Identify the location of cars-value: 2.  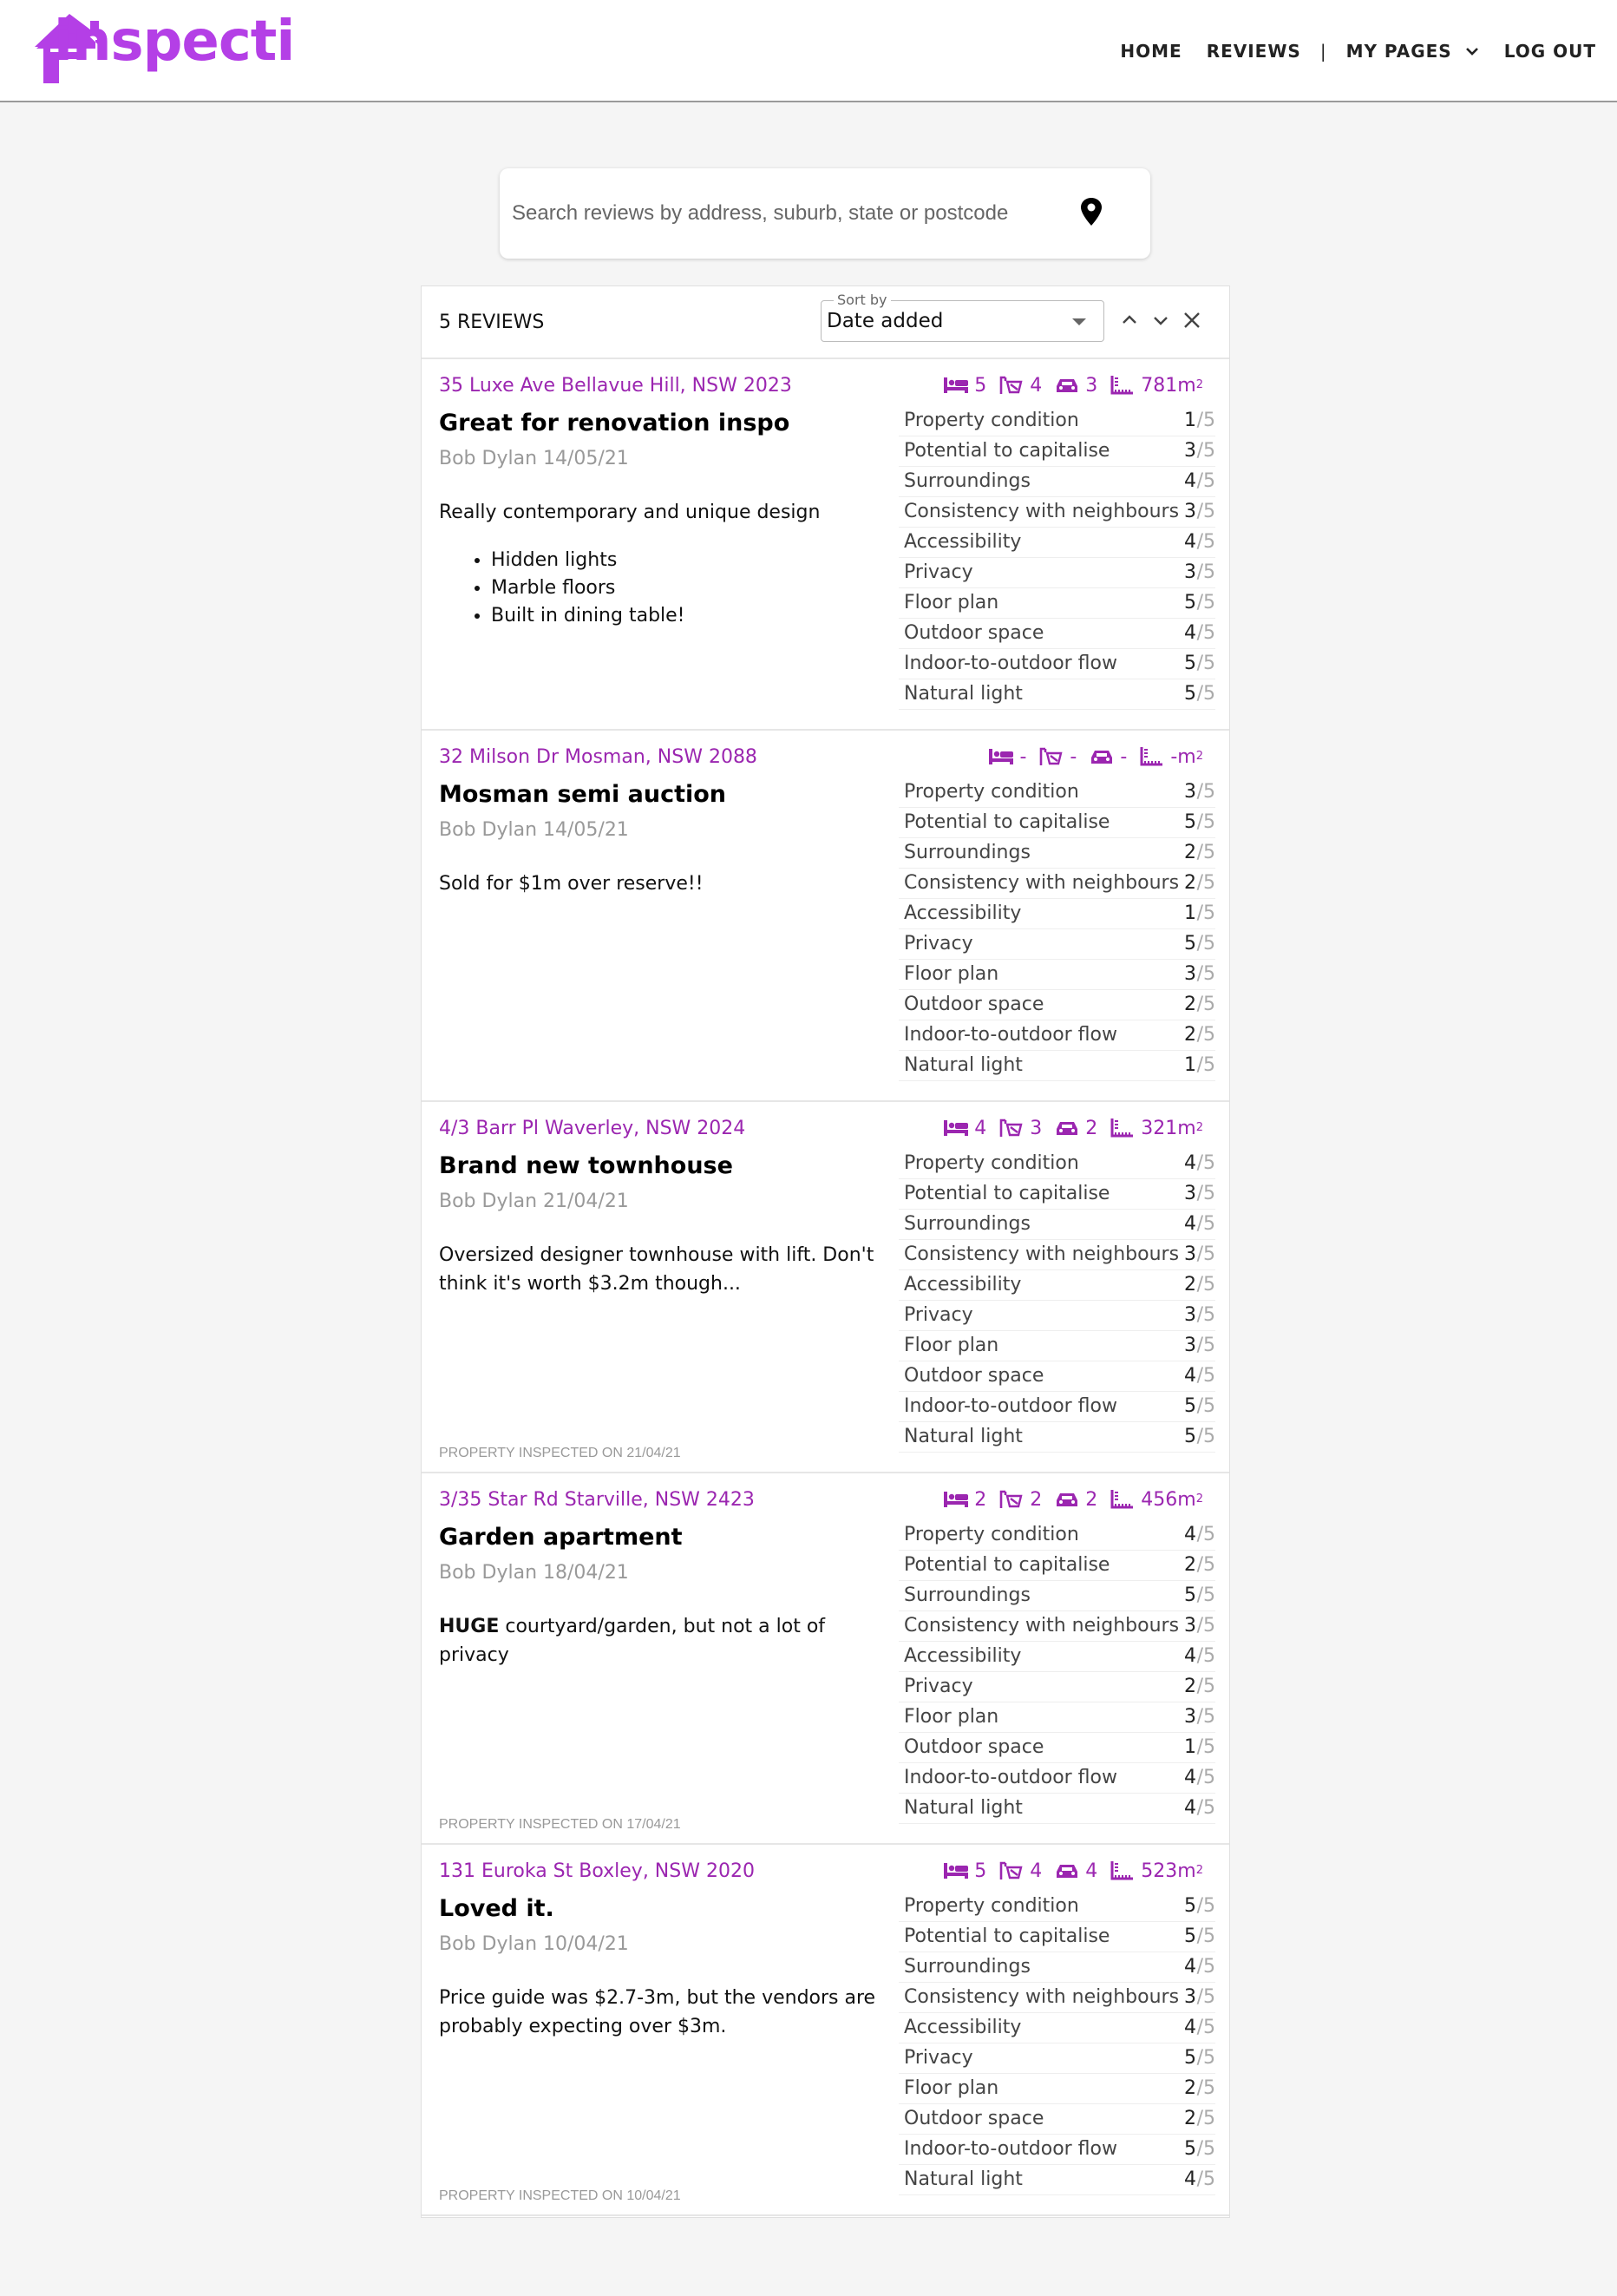
(1091, 1128).